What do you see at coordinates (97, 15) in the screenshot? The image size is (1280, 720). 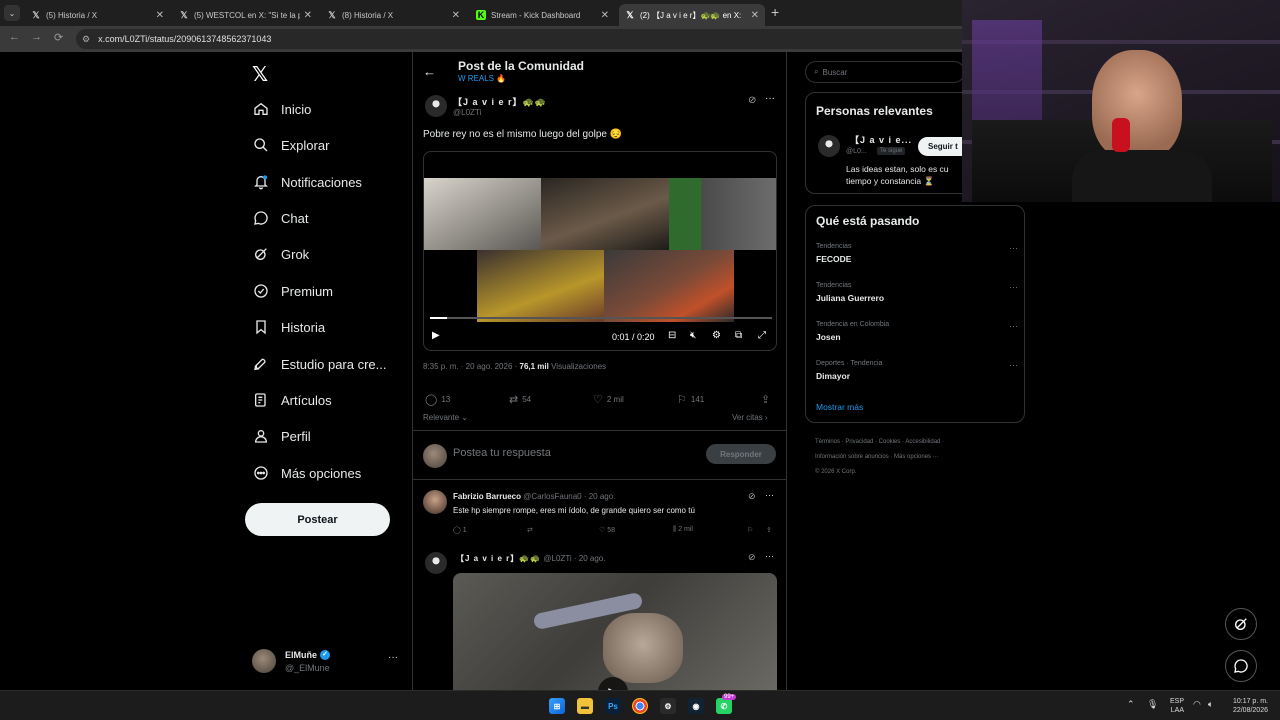 I see `browser-tab: 𝕏 (5) Historia / X ✕` at bounding box center [97, 15].